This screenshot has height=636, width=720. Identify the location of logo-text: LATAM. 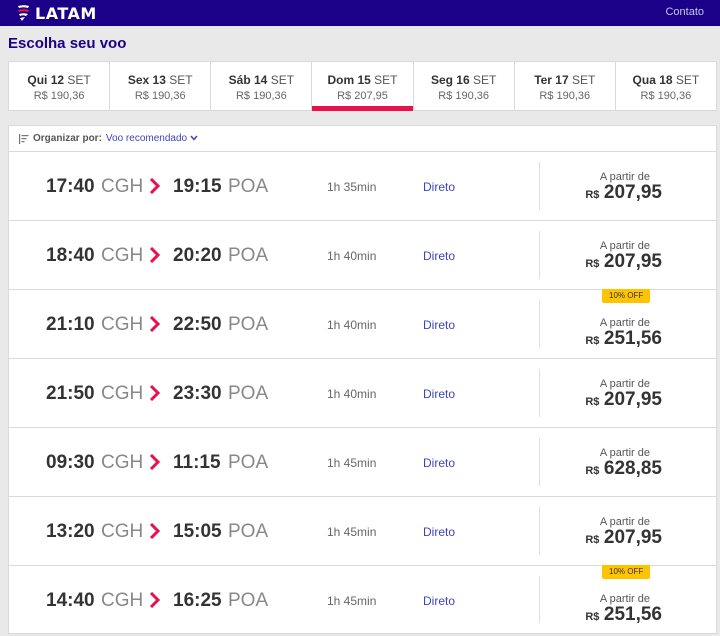
(66, 13).